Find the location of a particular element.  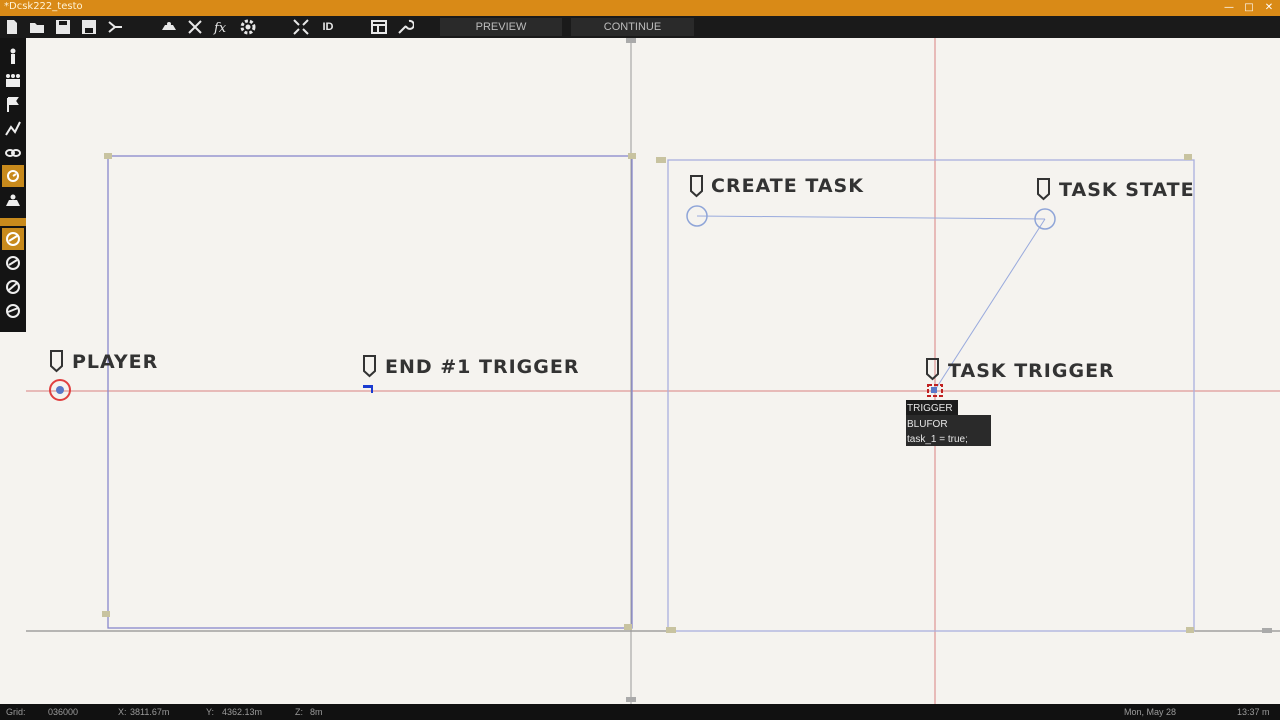

title-bar: *Dcsk222_testo — □ ✕ is located at coordinates (640, 8).